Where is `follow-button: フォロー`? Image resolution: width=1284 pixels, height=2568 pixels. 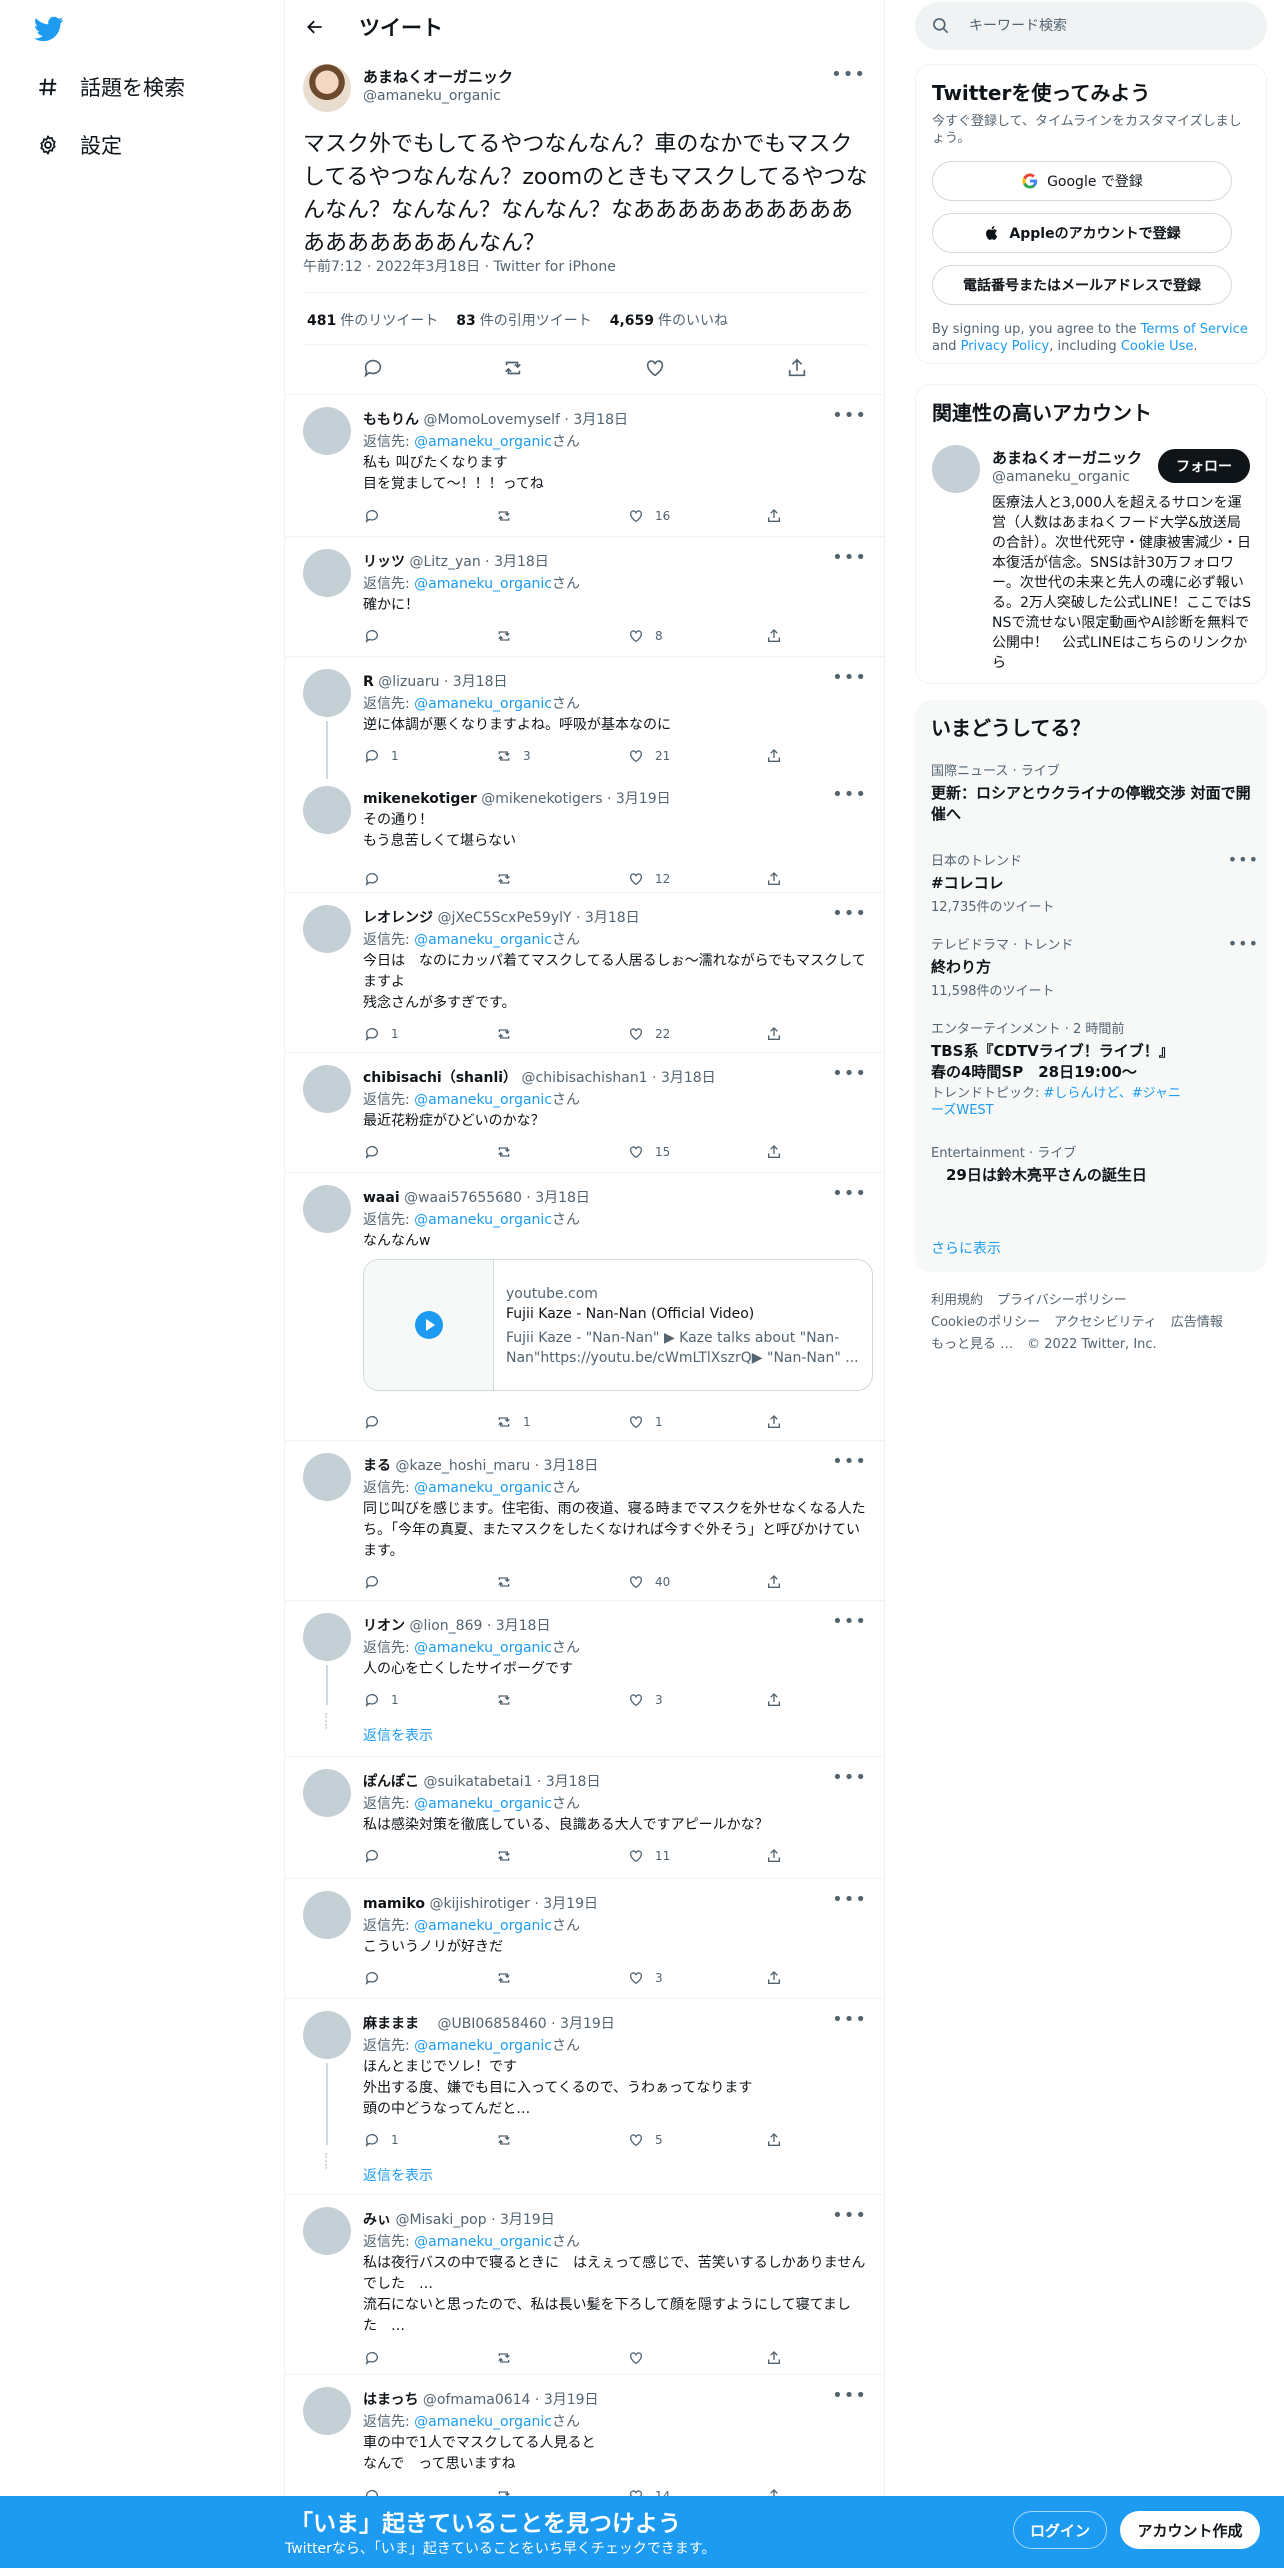
follow-button: フォロー is located at coordinates (1204, 466).